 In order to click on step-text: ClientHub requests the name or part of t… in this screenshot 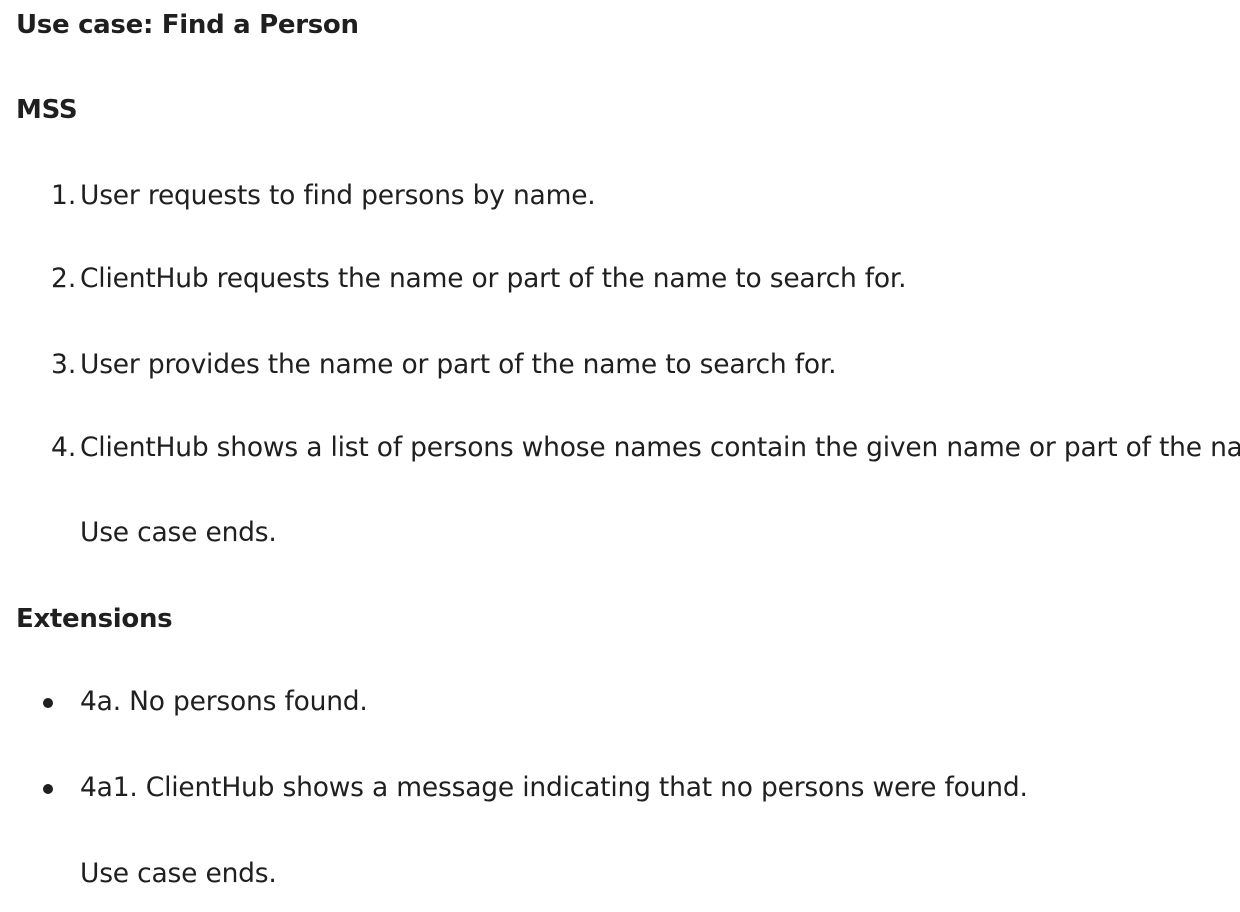, I will do `click(493, 278)`.